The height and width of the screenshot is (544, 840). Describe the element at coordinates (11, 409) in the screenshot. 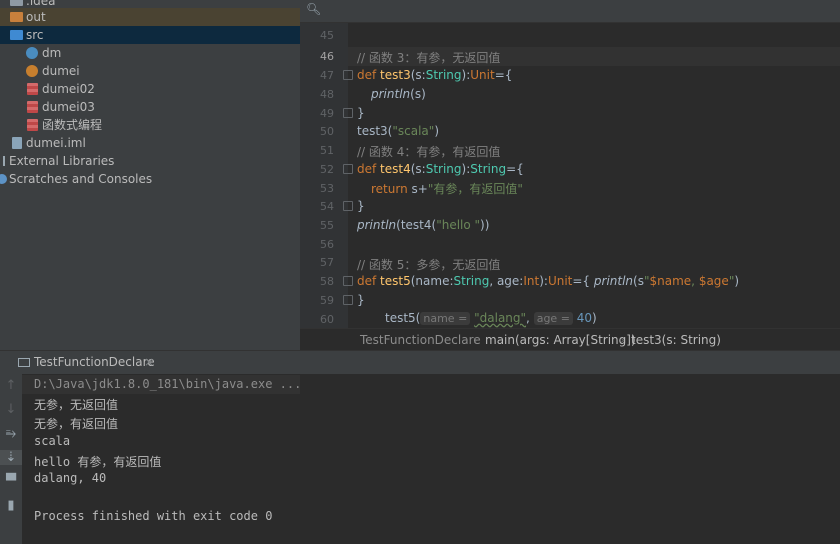

I see `arrow-down-icon: ↓` at that location.